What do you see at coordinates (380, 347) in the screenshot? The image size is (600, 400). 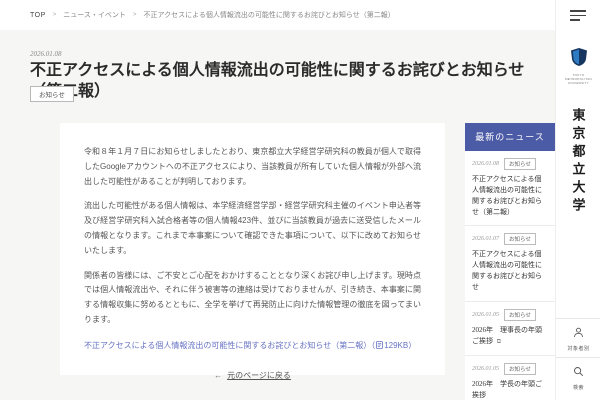 I see `pdf-icon` at bounding box center [380, 347].